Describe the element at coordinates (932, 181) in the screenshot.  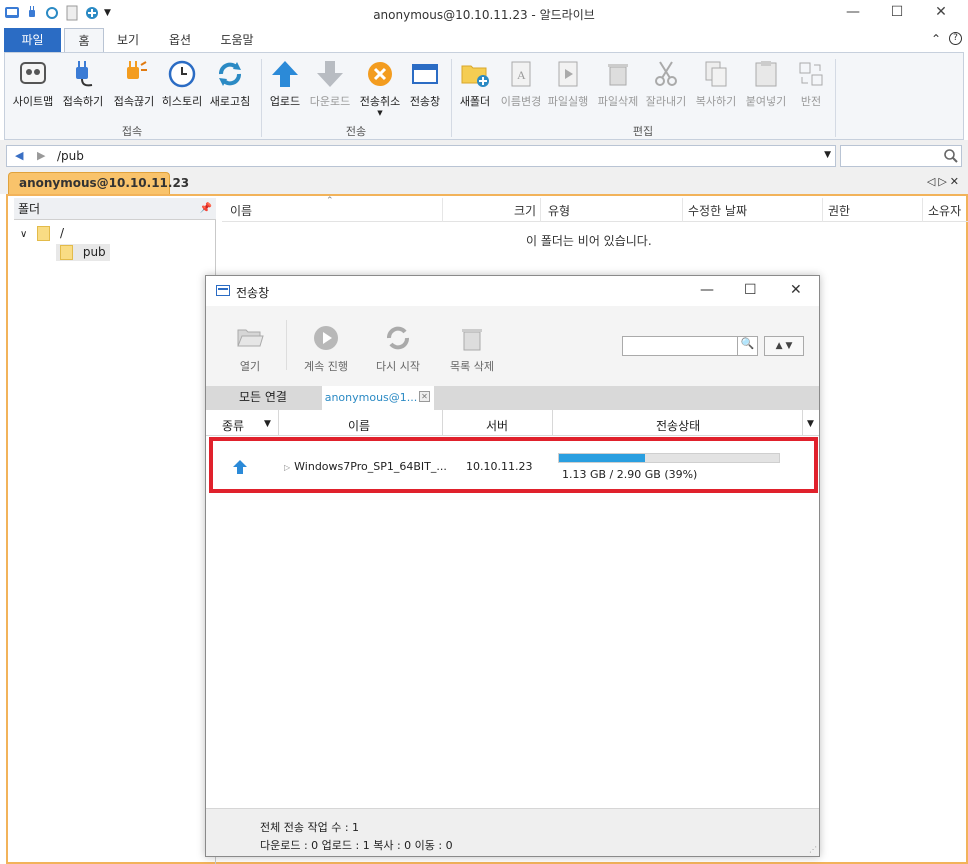
I see `prev-tab-icon: ◁` at that location.